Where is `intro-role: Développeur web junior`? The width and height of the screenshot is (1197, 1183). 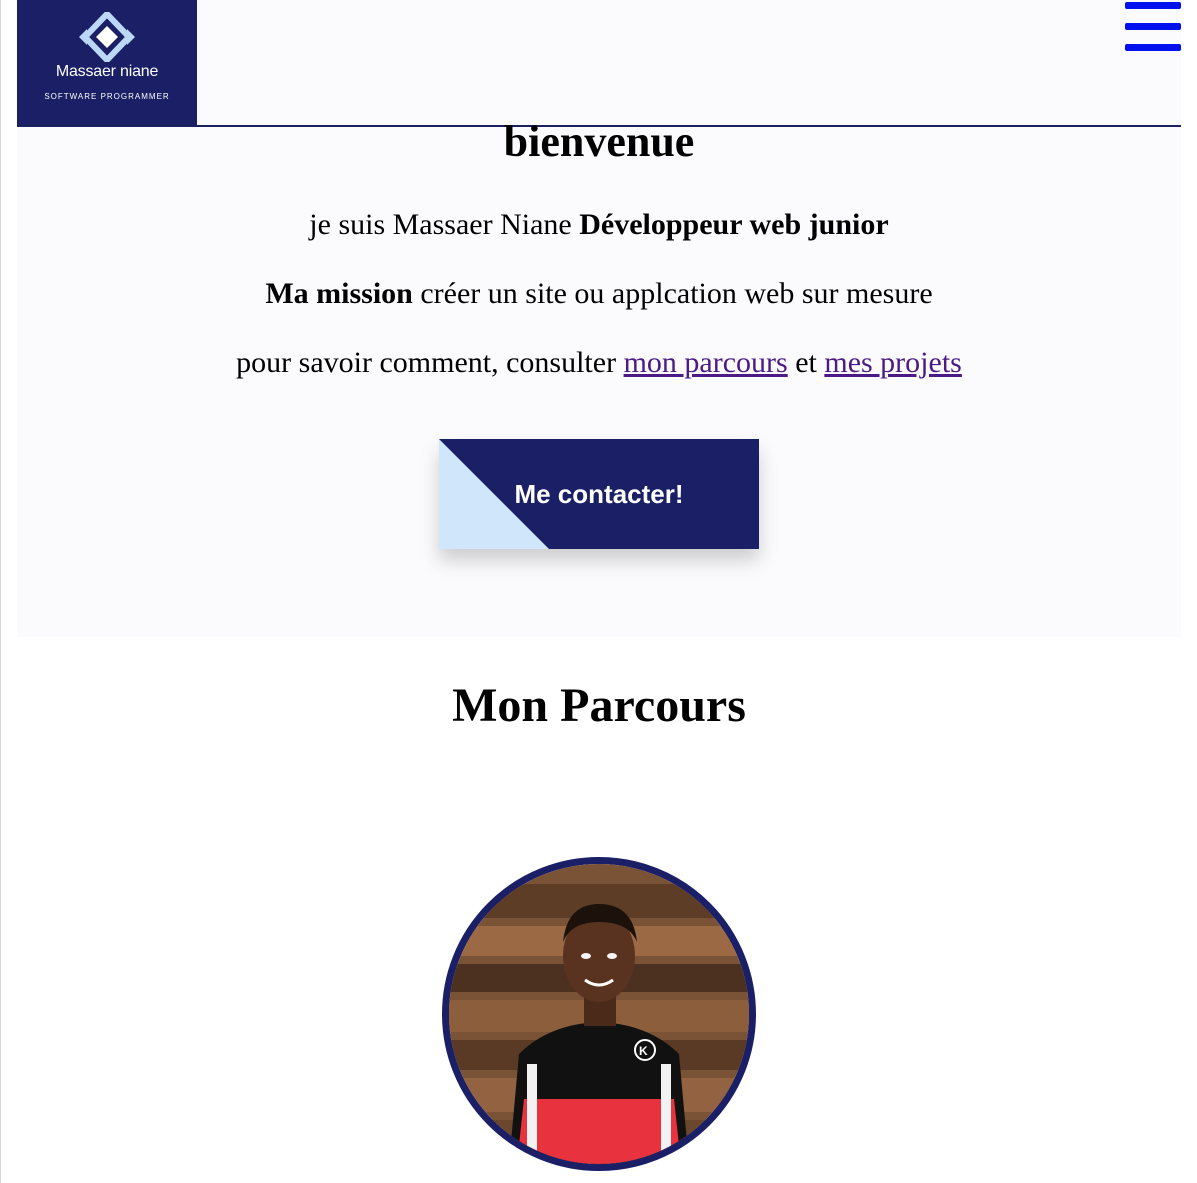
intro-role: Développeur web junior is located at coordinates (734, 224).